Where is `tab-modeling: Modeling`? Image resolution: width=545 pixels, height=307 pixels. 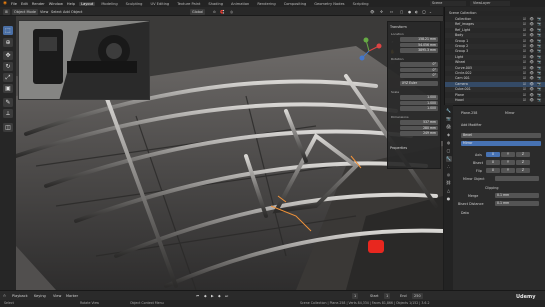
tab-modeling: Modeling is located at coordinates (109, 4).